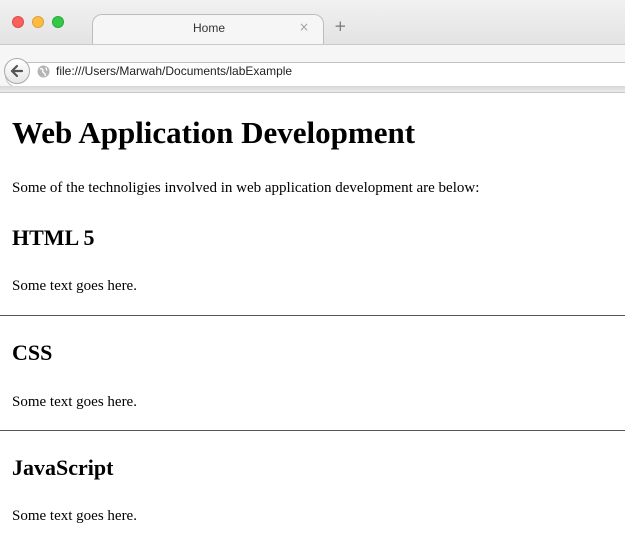 Image resolution: width=625 pixels, height=538 pixels. What do you see at coordinates (312, 89) in the screenshot?
I see `chrome-divider` at bounding box center [312, 89].